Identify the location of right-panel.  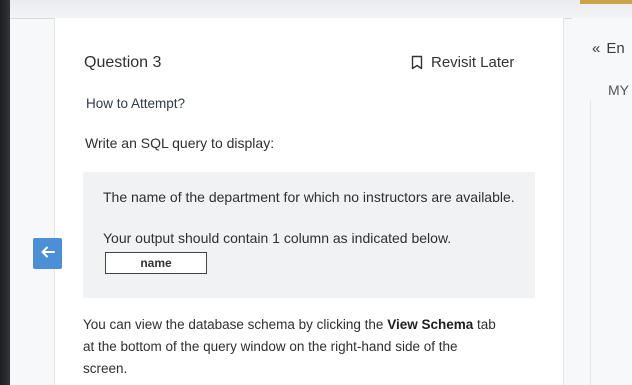
(602, 201).